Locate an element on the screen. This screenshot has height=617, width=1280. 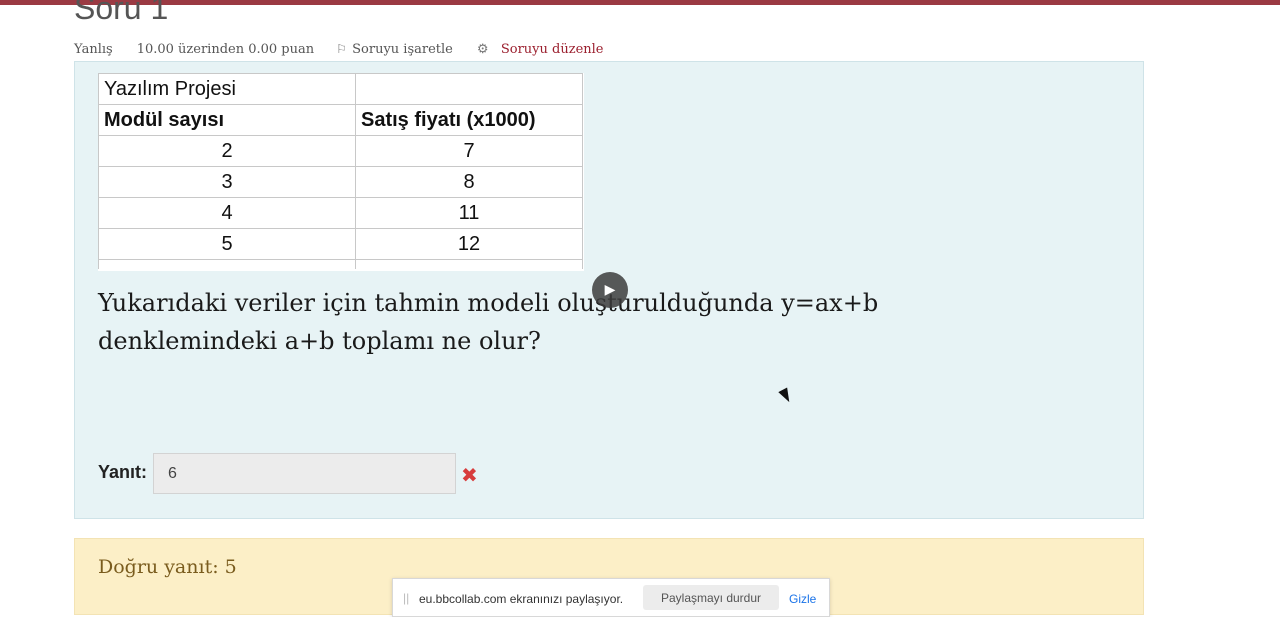
stop-sharing-button: Paylaşmayı durdur is located at coordinates (711, 597).